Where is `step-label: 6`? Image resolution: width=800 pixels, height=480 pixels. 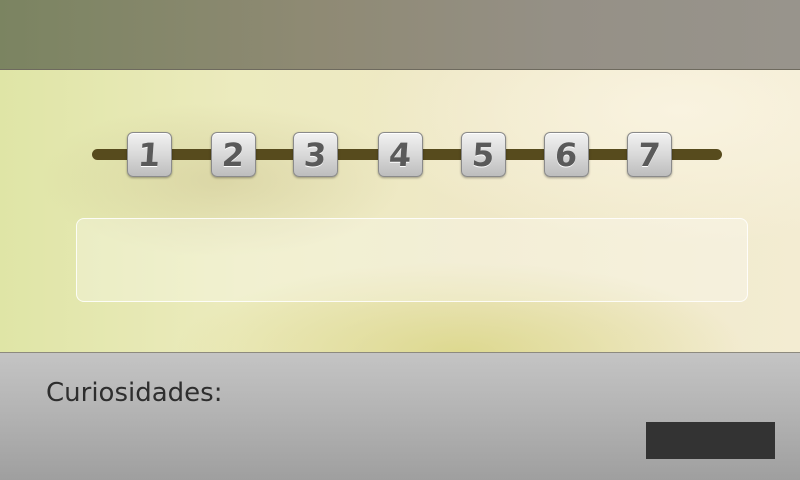 step-label: 6 is located at coordinates (566, 154).